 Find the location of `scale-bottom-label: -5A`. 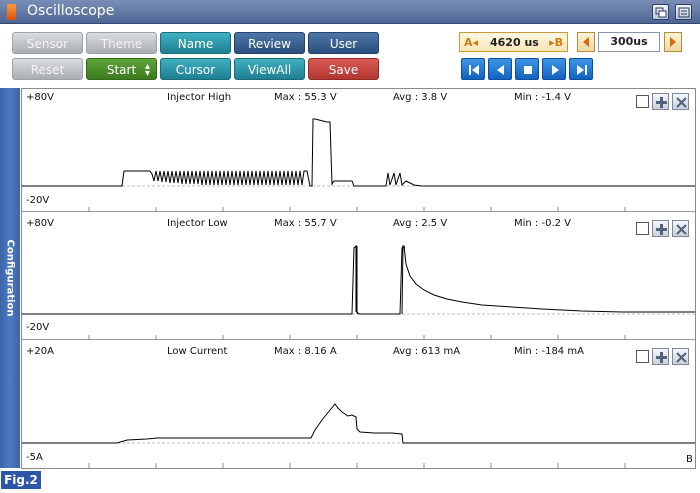

scale-bottom-label: -5A is located at coordinates (34, 457).